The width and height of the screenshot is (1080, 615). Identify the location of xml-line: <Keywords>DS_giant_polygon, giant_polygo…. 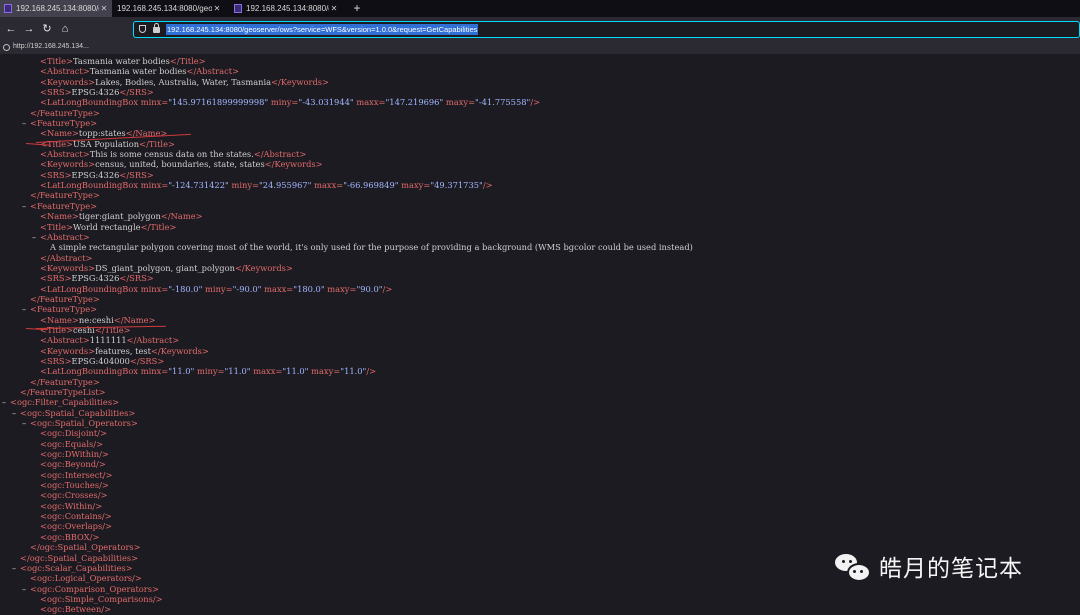
(540, 268).